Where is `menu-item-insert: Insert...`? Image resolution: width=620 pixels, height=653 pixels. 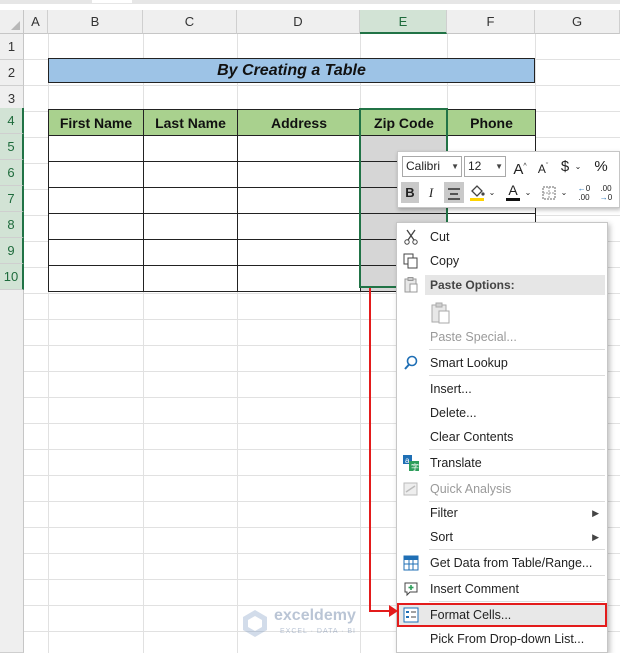
menu-item-insert: Insert... is located at coordinates (502, 389).